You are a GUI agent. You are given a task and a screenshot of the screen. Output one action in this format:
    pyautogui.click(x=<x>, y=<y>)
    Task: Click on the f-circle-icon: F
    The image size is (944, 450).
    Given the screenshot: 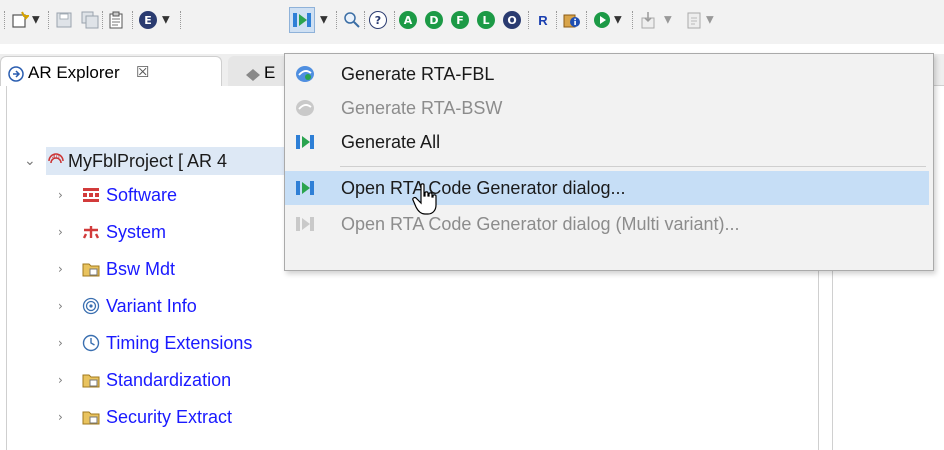 What is the action you would take?
    pyautogui.click(x=460, y=20)
    